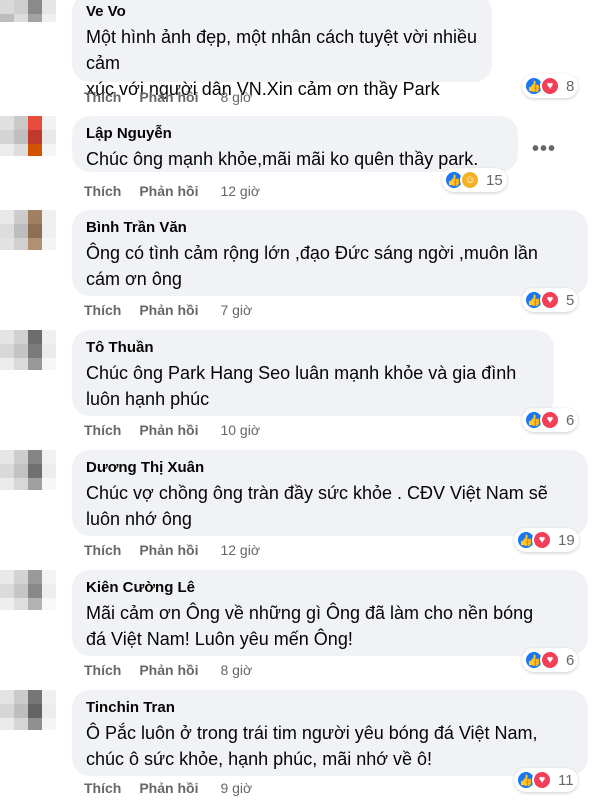 The width and height of the screenshot is (600, 801). Describe the element at coordinates (570, 300) in the screenshot. I see `reaction-count: 5` at that location.